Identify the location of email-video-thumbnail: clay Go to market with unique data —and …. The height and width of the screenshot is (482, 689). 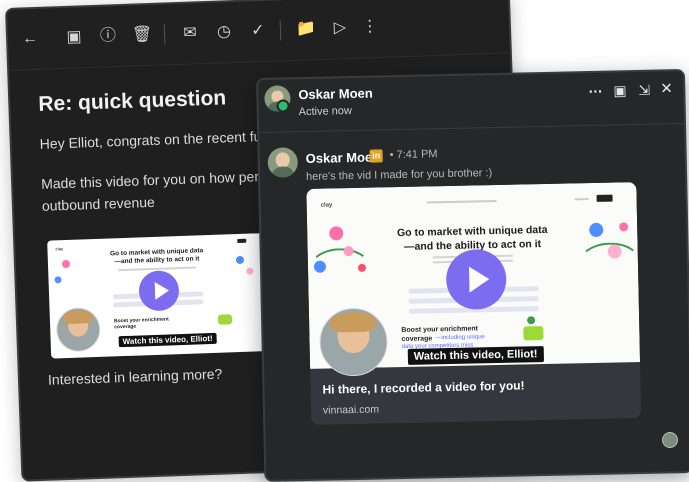
(158, 296).